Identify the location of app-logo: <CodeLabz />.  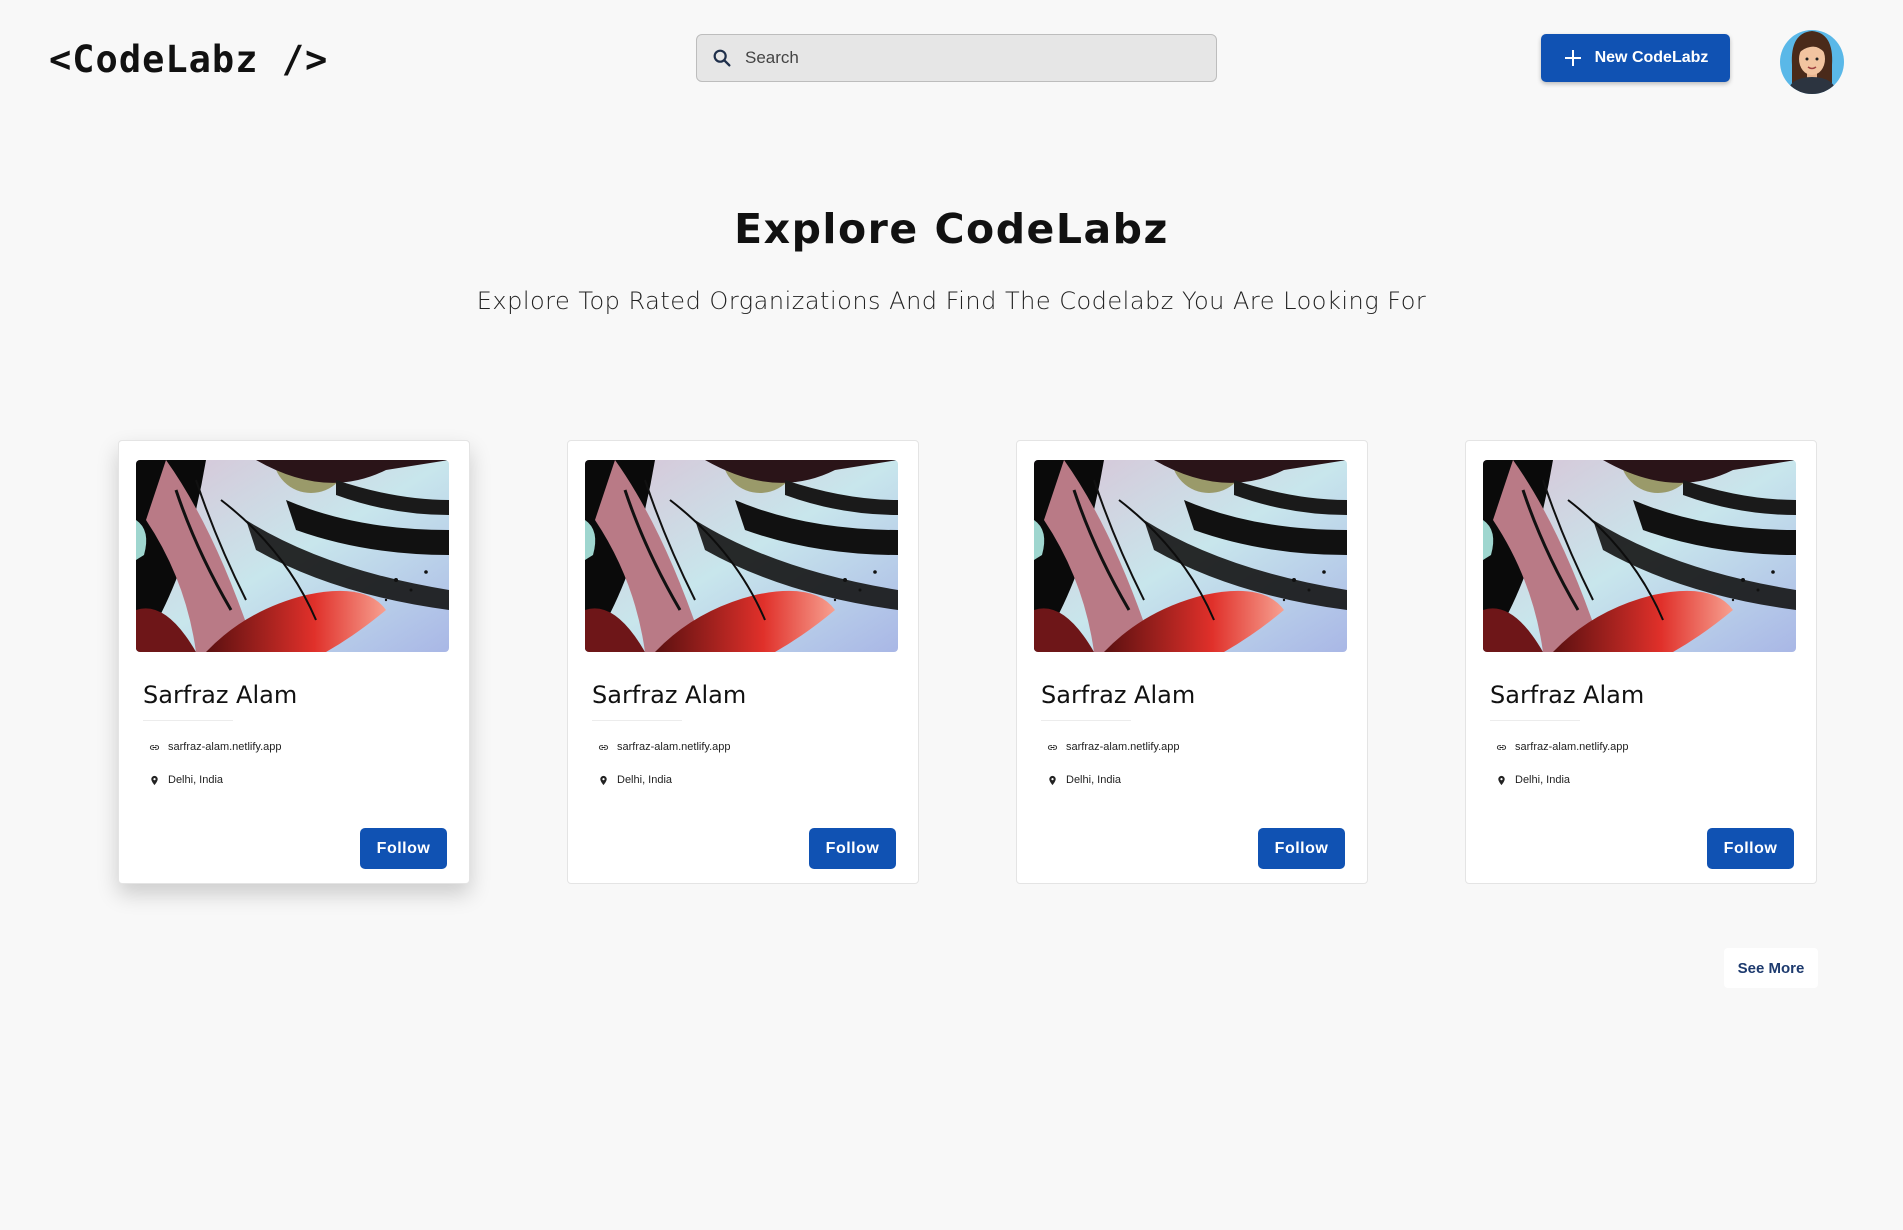
(188, 59).